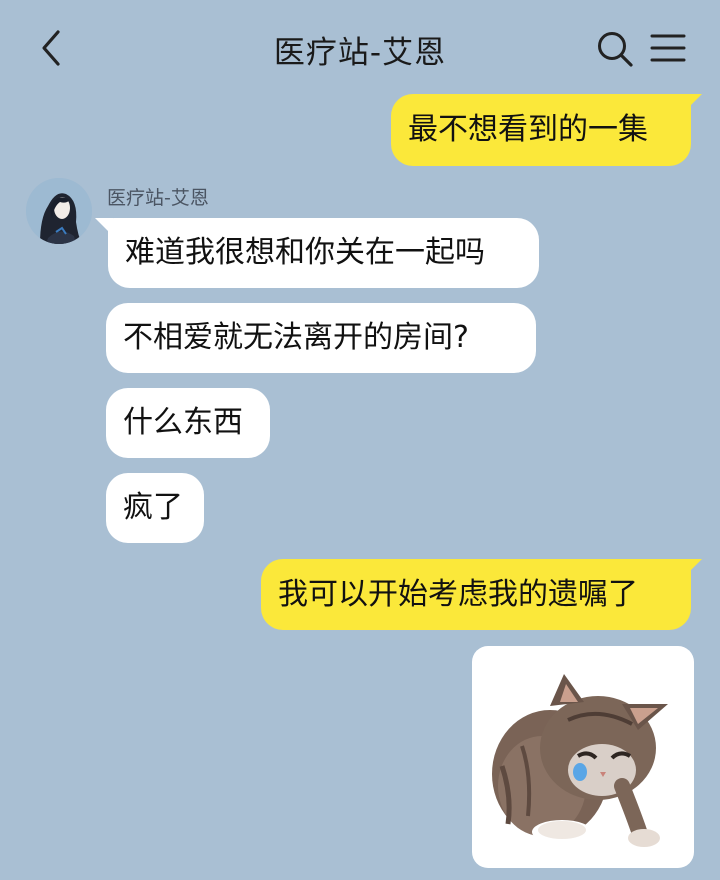  What do you see at coordinates (296, 337) in the screenshot?
I see `message-text: 不相爱就无法离开的房间?` at bounding box center [296, 337].